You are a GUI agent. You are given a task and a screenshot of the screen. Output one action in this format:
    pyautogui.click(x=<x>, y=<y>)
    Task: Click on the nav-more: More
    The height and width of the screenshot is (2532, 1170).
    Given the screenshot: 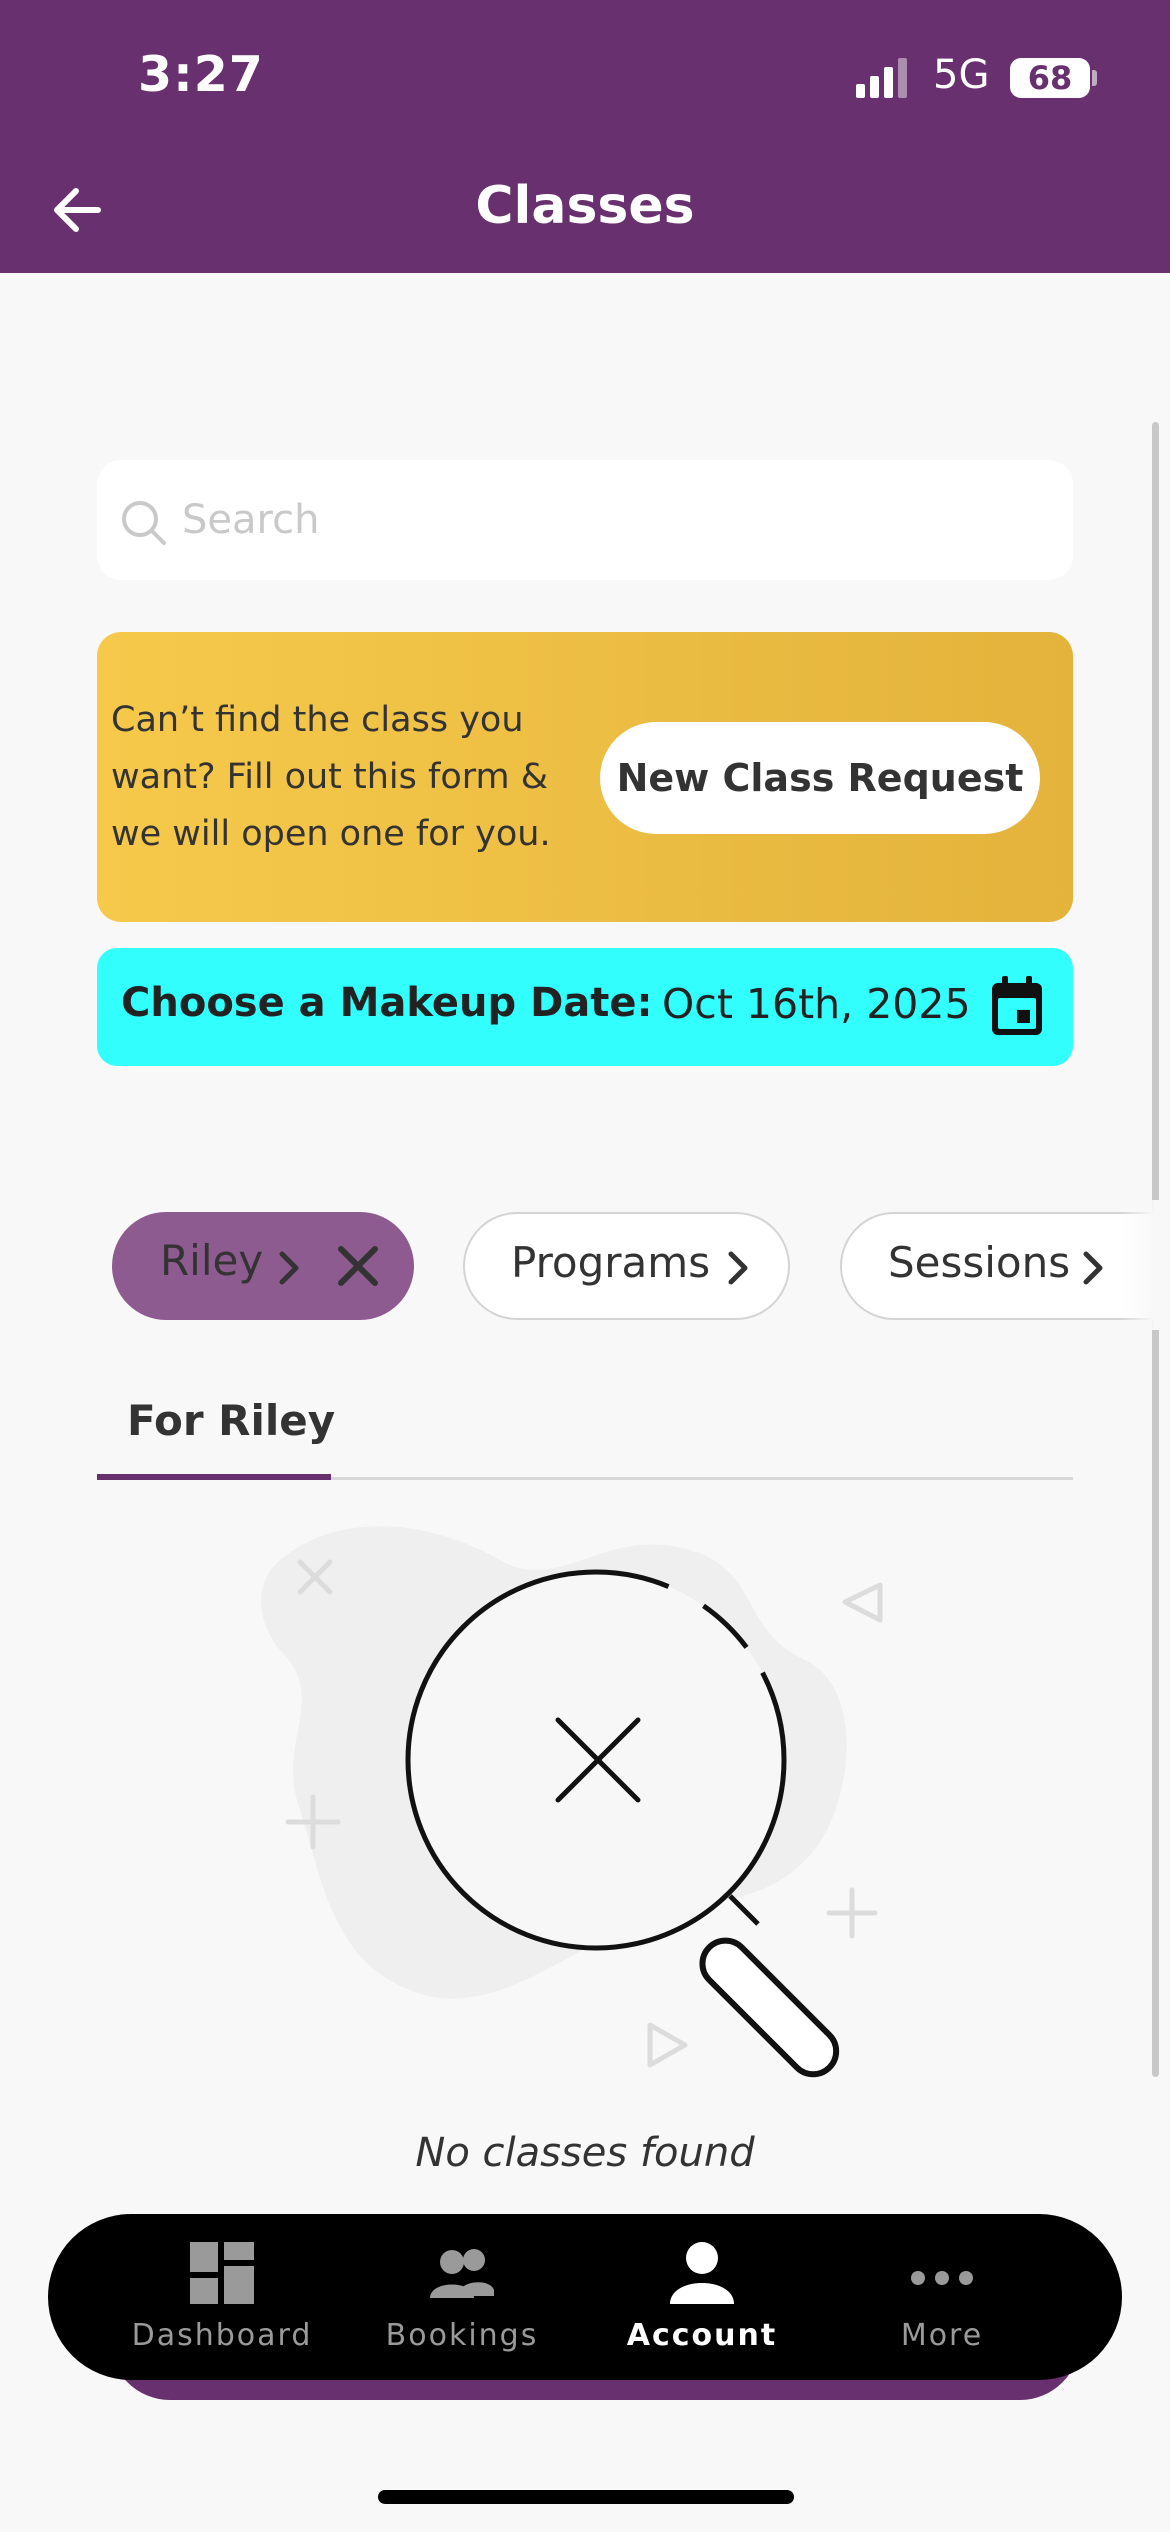 What is the action you would take?
    pyautogui.click(x=942, y=2297)
    